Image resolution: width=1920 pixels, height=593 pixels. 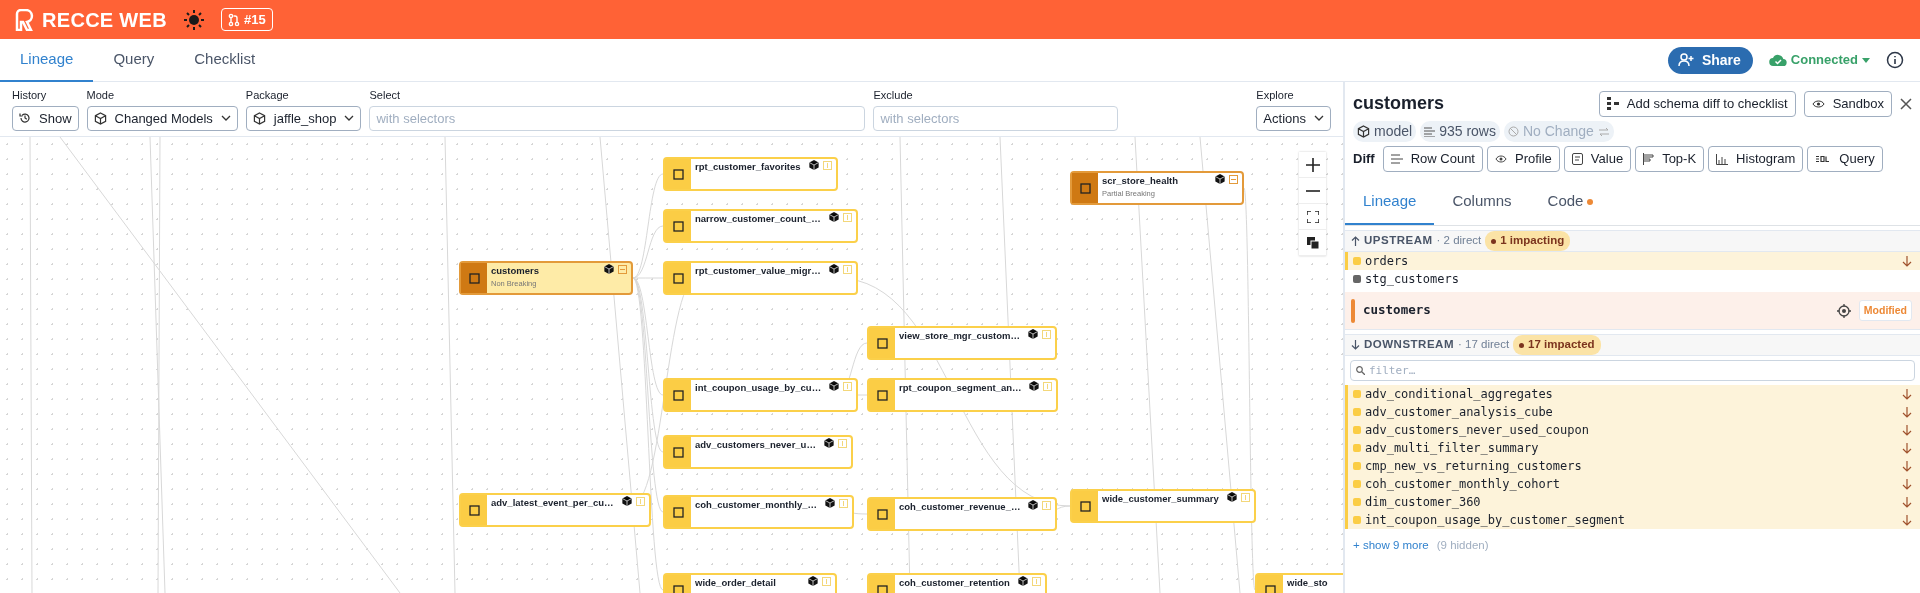 What do you see at coordinates (1632, 412) in the screenshot?
I see `lineage-item: adv_customer_analysis_cube` at bounding box center [1632, 412].